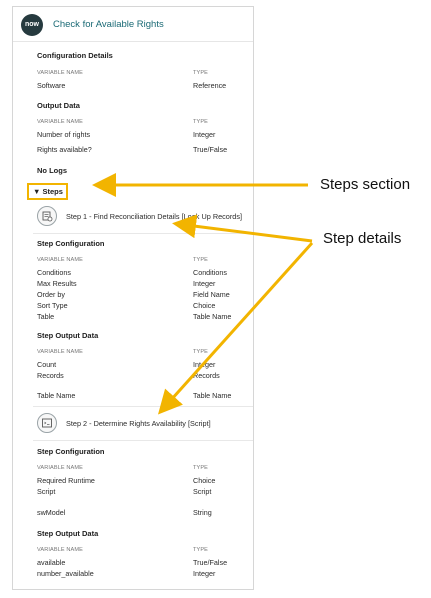 This screenshot has height=598, width=431. I want to click on steps-section-callout: Steps section, so click(365, 184).